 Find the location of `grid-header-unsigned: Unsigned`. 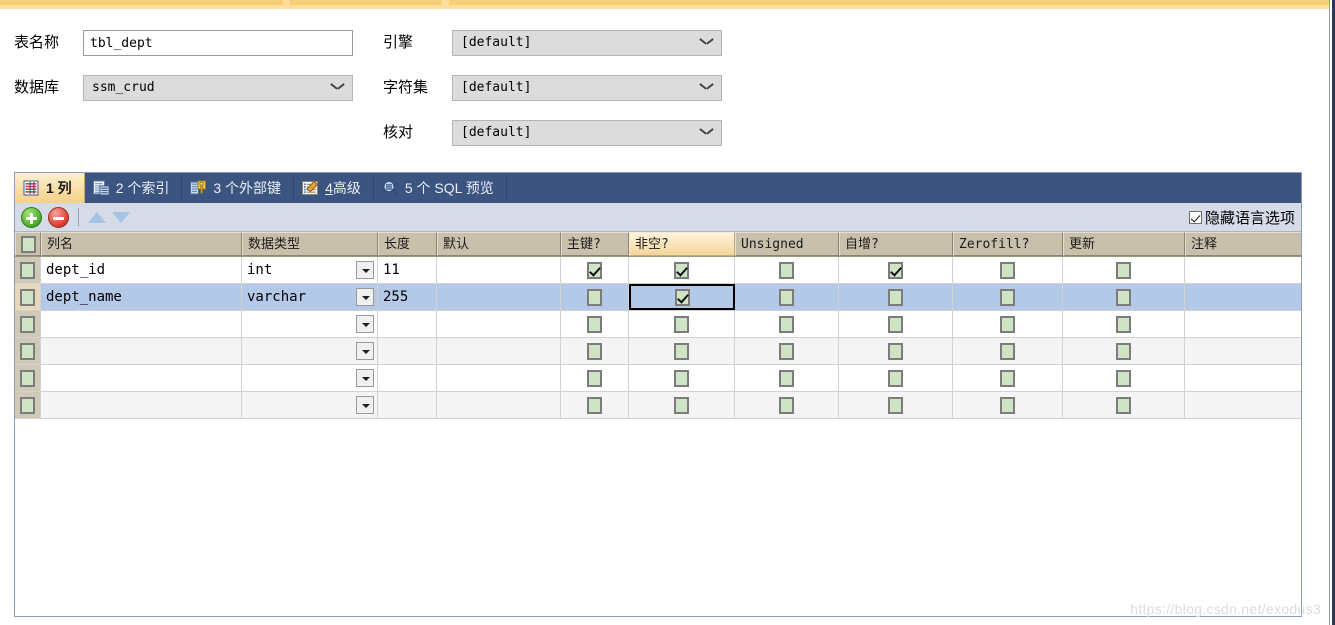

grid-header-unsigned: Unsigned is located at coordinates (787, 244).